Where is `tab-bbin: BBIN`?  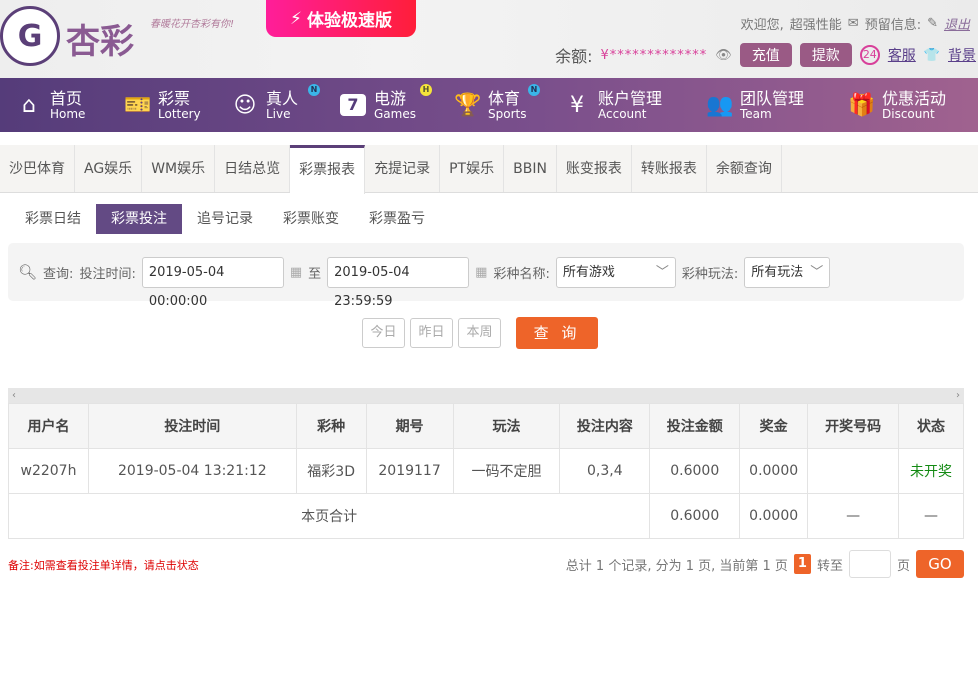 tab-bbin: BBIN is located at coordinates (530, 168).